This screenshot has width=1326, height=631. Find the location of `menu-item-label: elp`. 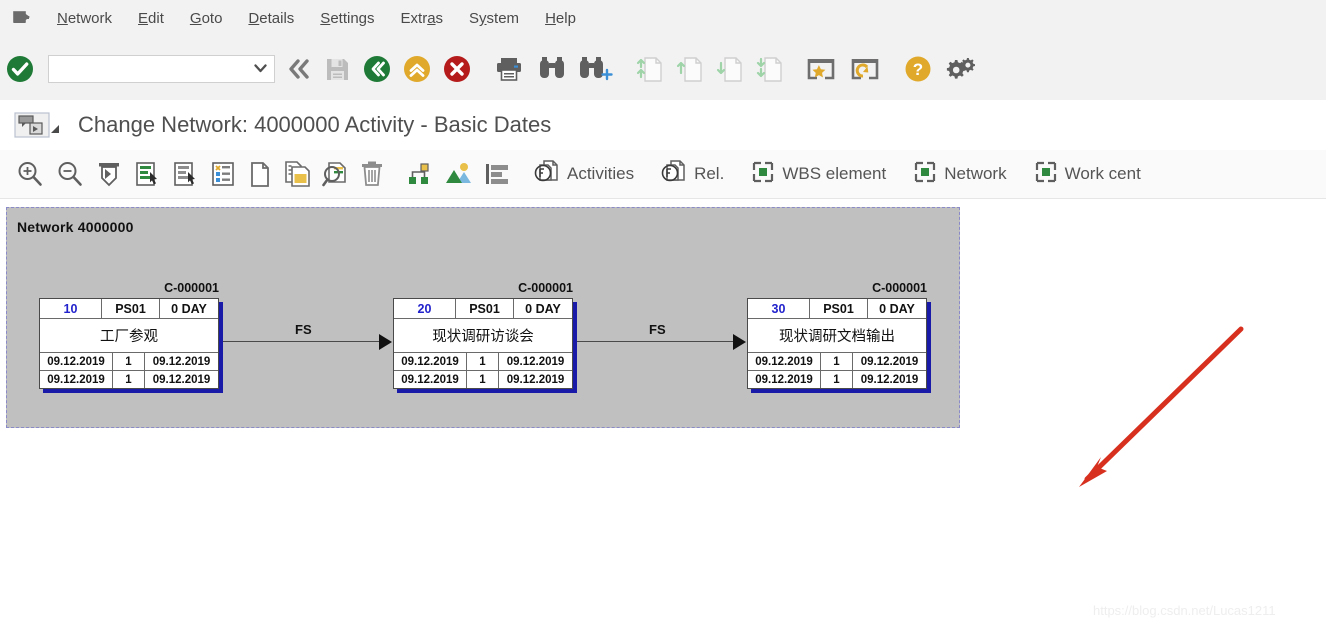

menu-item-label: elp is located at coordinates (565, 18).